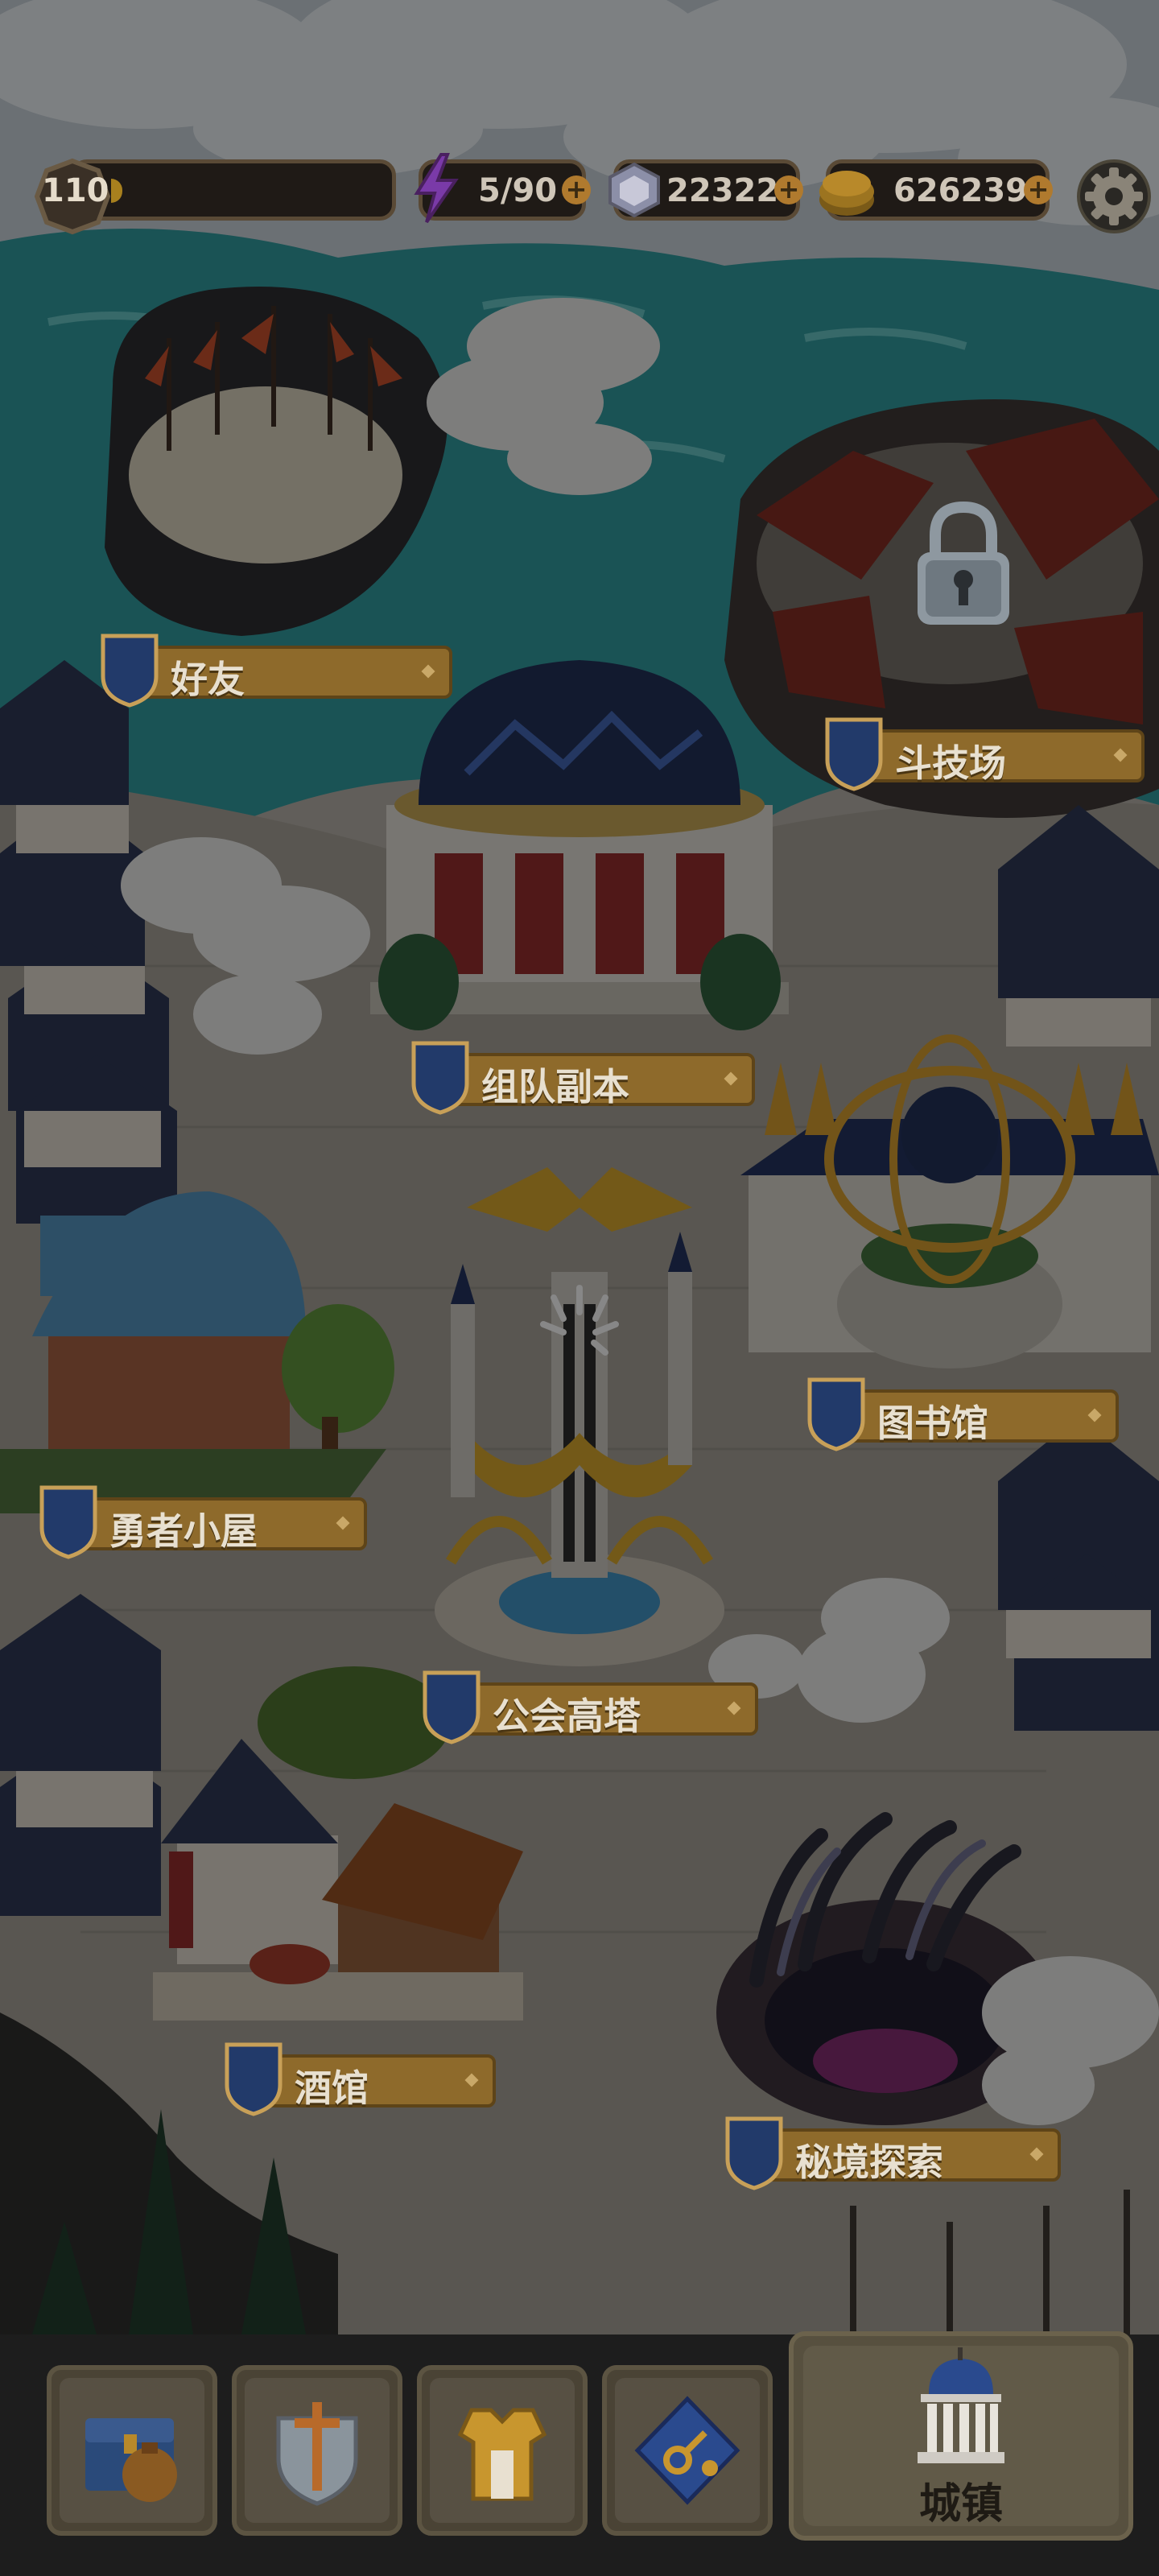 The height and width of the screenshot is (2576, 1159). Describe the element at coordinates (869, 2162) in the screenshot. I see `building-label: 秘境探索` at that location.